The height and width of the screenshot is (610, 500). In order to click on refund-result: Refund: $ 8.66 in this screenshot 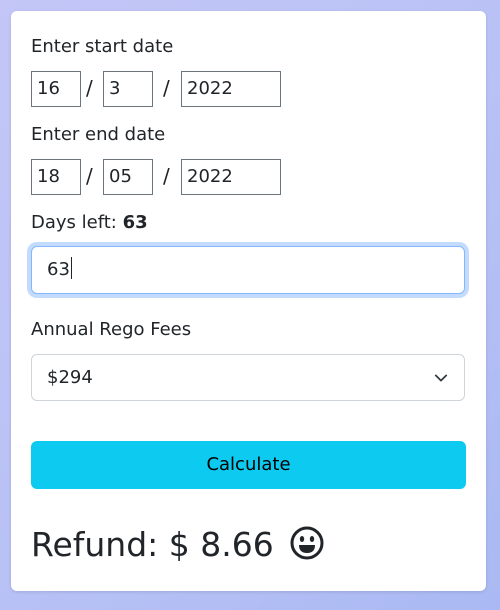, I will do `click(177, 545)`.